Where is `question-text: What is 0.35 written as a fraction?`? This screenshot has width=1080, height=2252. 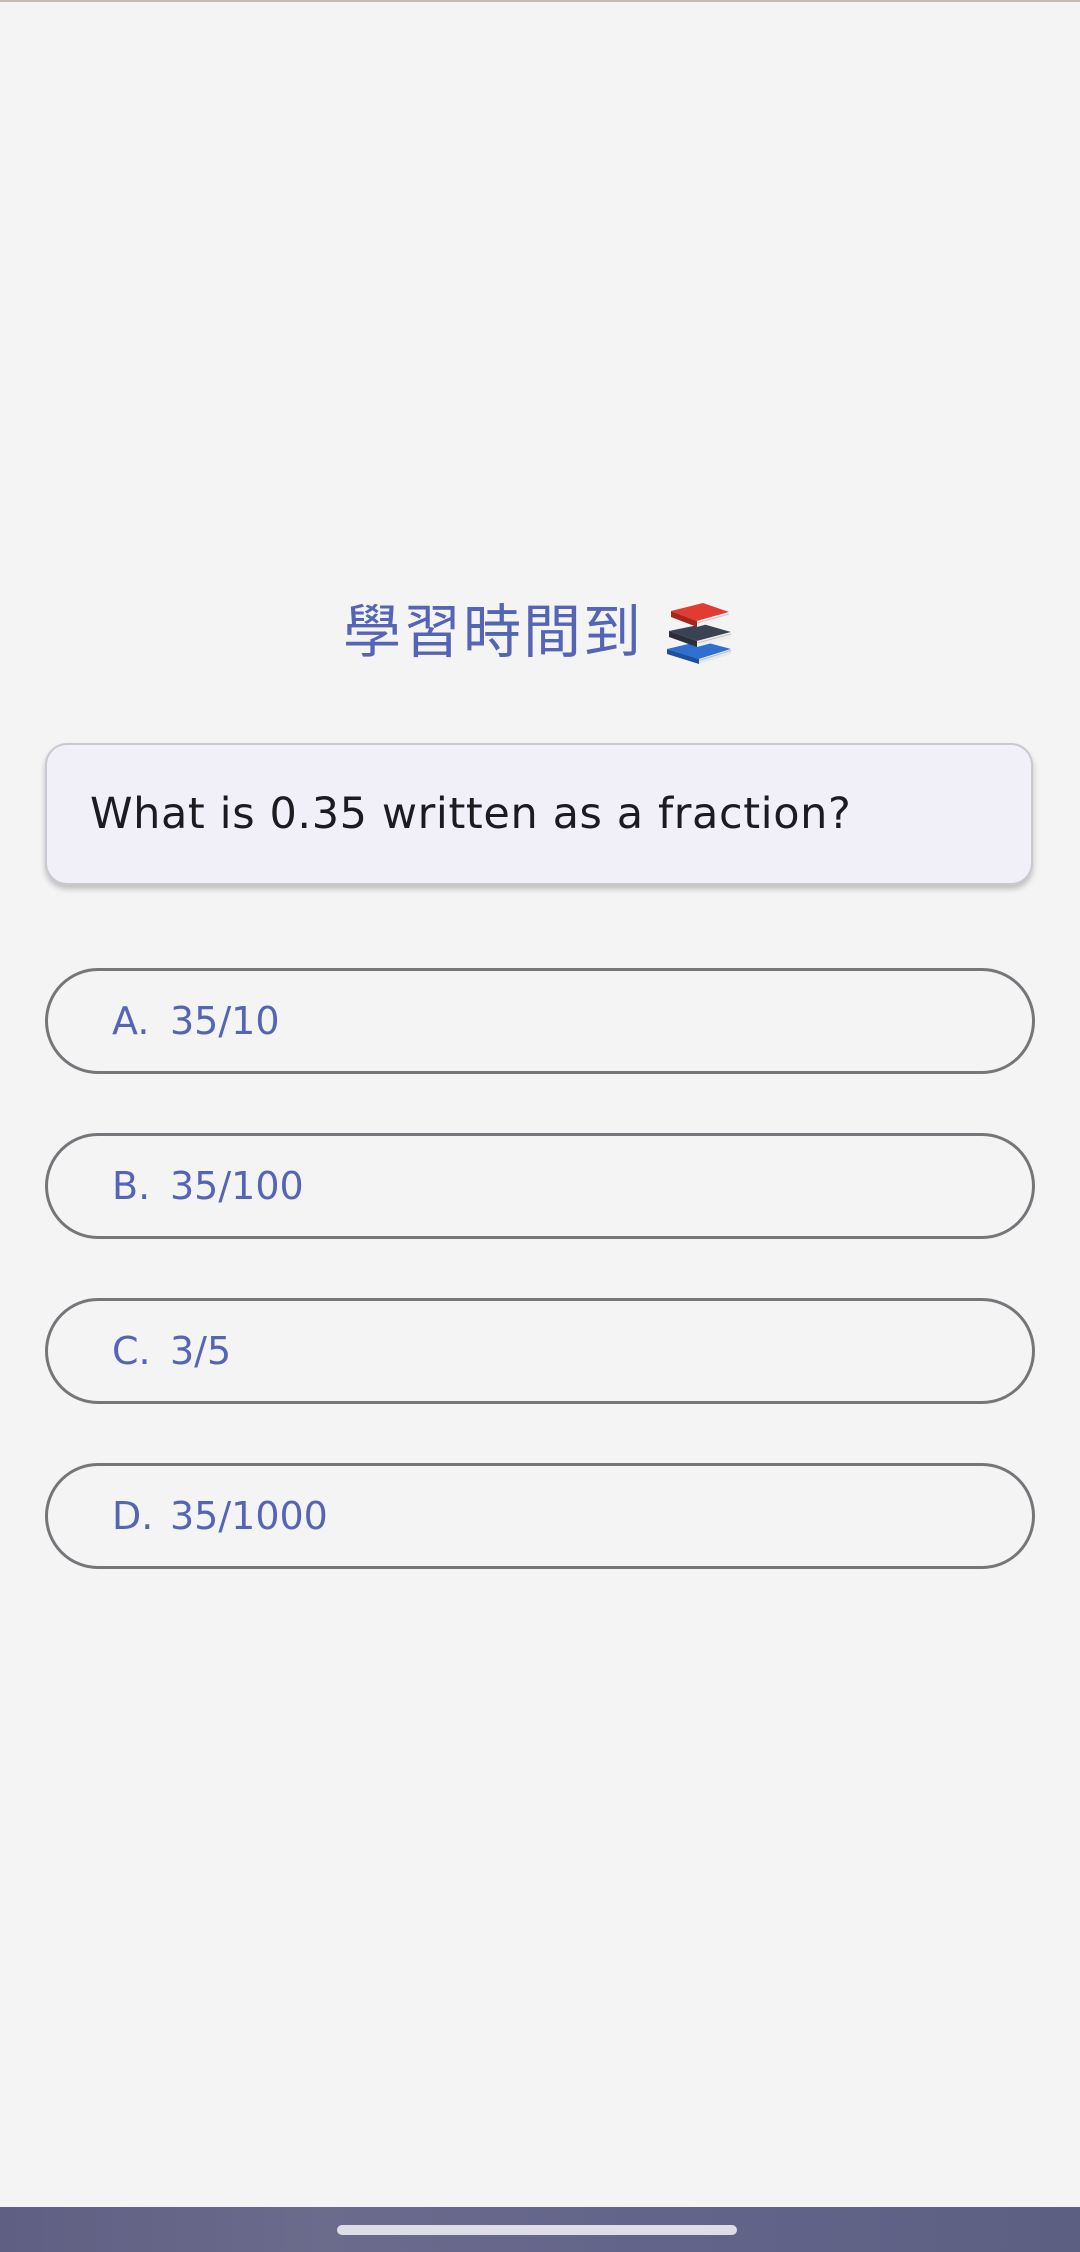
question-text: What is 0.35 written as a fraction? is located at coordinates (471, 814).